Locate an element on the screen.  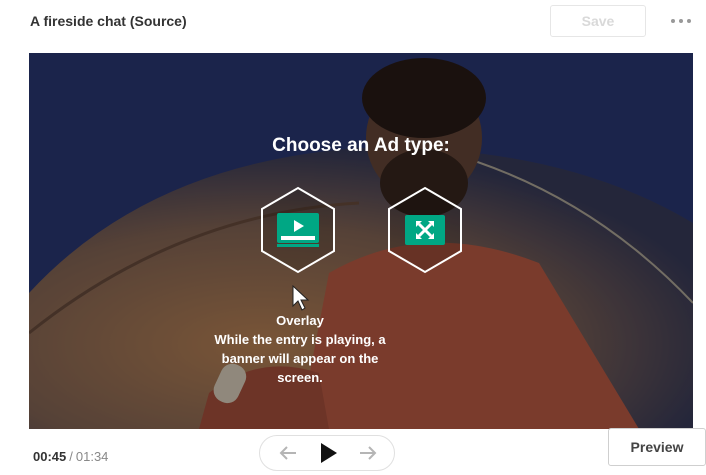
tooltip-title: Overlay is located at coordinates (300, 320).